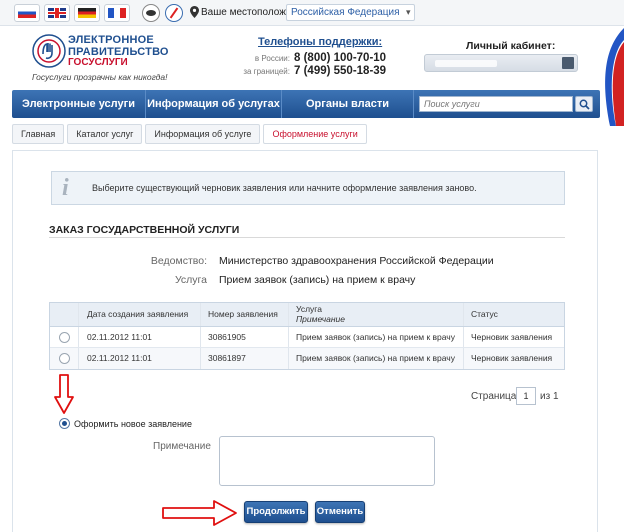  What do you see at coordinates (49, 51) in the screenshot?
I see `gosuslugi-logo-icon` at bounding box center [49, 51].